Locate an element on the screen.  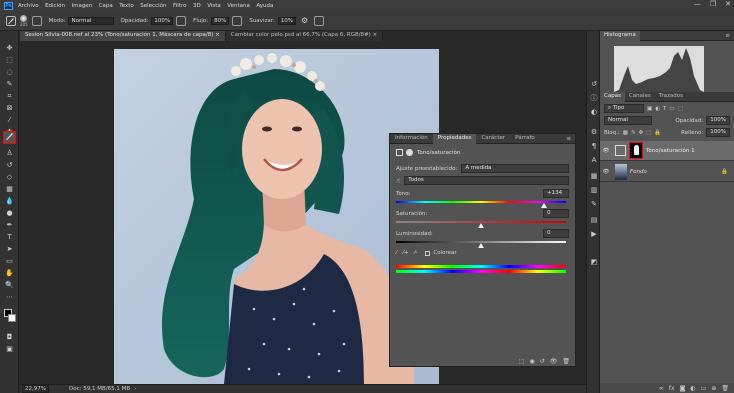
tab-propiedades: Propiedades is located at coordinates (454, 138).